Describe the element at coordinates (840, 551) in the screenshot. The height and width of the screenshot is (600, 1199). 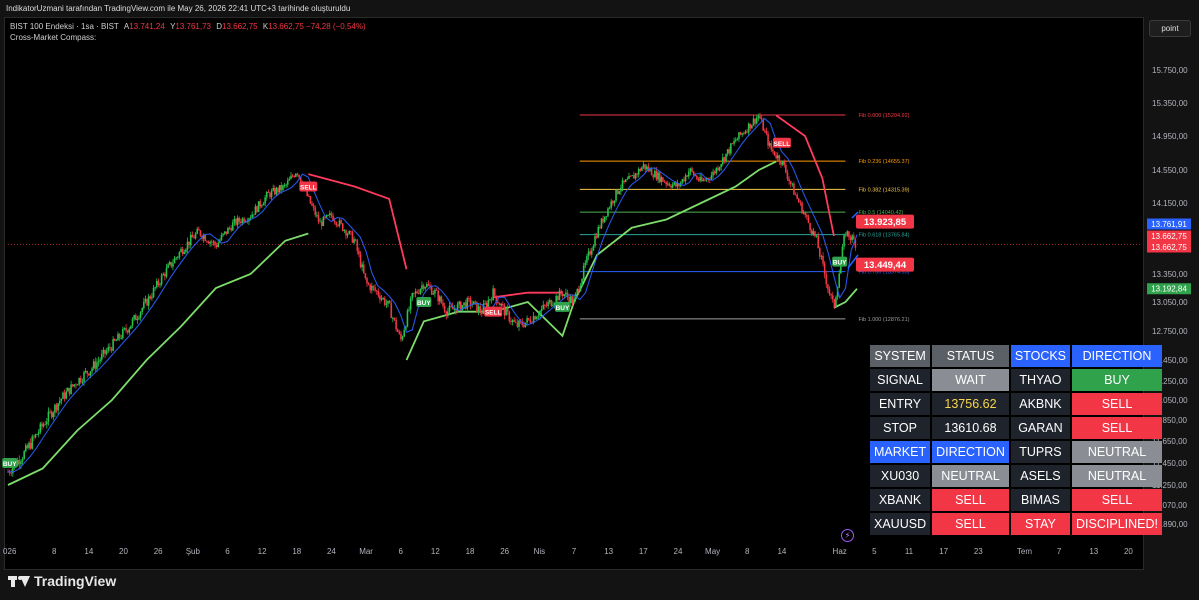
I see `x-tick-label: Haz` at that location.